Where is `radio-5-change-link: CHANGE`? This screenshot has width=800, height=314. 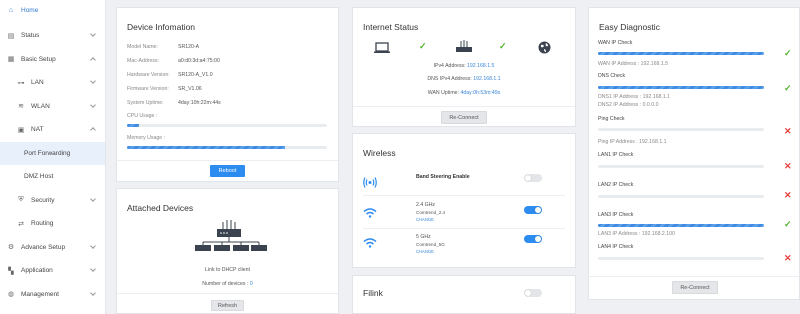
radio-5-change-link: CHANGE is located at coordinates (425, 251).